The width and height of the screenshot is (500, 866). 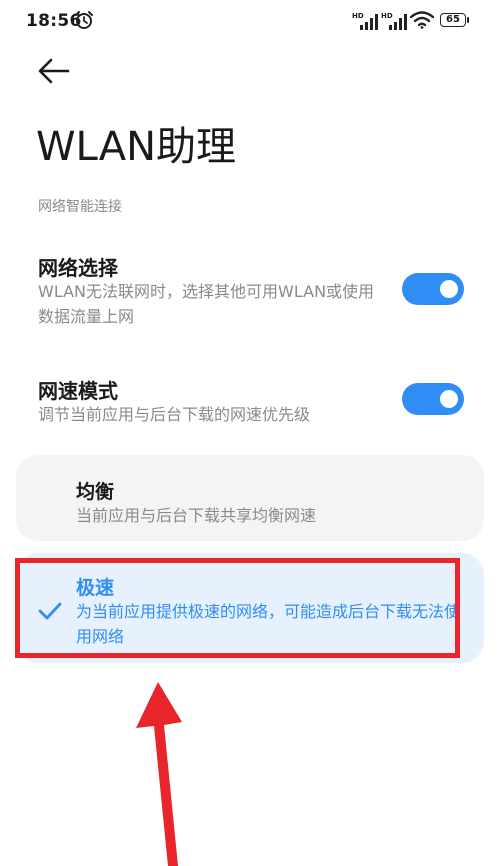 I want to click on section-label: 网络智能连接, so click(x=80, y=207).